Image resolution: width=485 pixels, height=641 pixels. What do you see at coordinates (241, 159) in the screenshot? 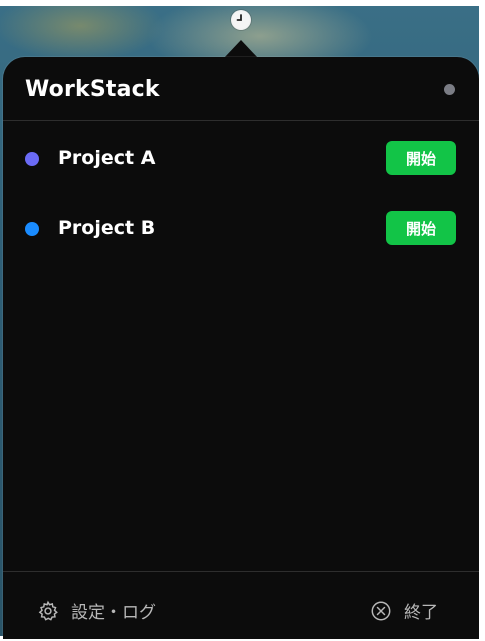
I see `project-row: Project A 開始` at bounding box center [241, 159].